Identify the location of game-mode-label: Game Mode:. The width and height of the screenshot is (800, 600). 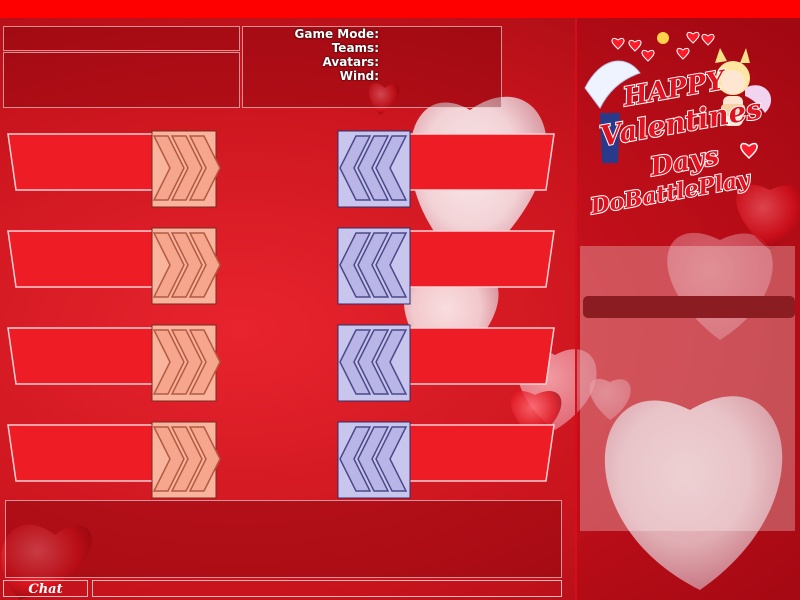
(336, 34).